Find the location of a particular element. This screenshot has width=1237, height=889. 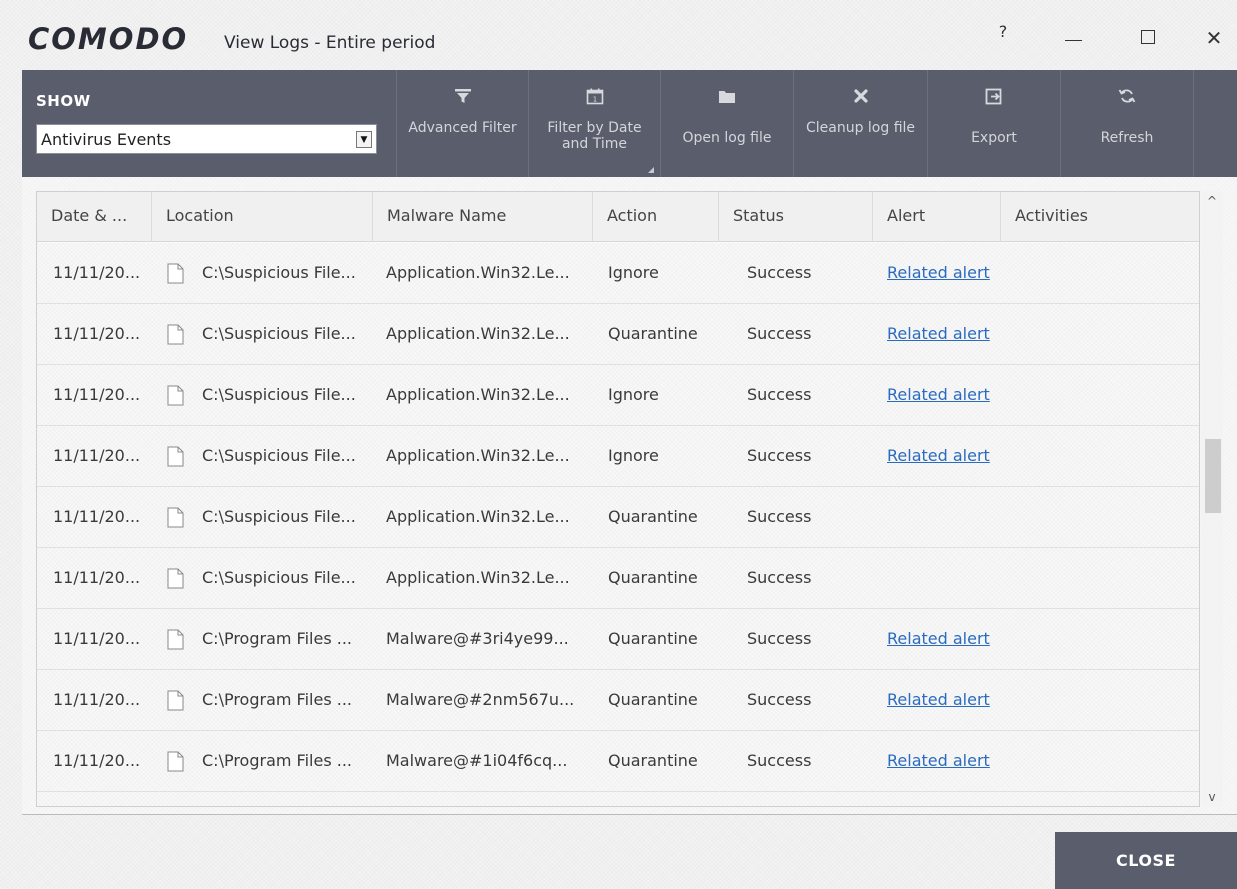

scrollbar-thumb is located at coordinates (1213, 476).